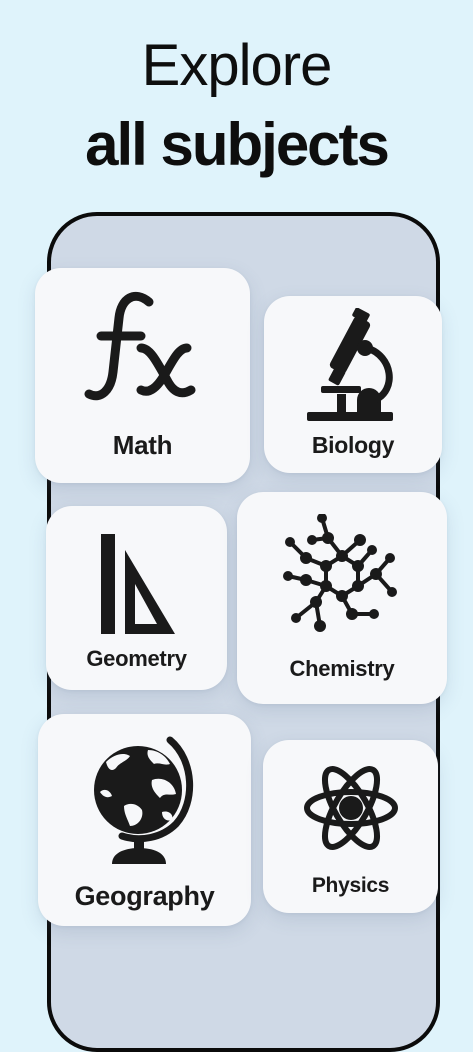 The height and width of the screenshot is (1052, 473). Describe the element at coordinates (144, 802) in the screenshot. I see `globe-icon` at that location.